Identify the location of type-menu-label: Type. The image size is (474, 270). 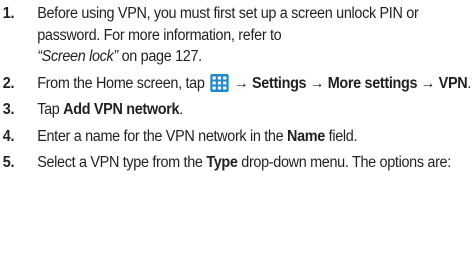
(222, 162).